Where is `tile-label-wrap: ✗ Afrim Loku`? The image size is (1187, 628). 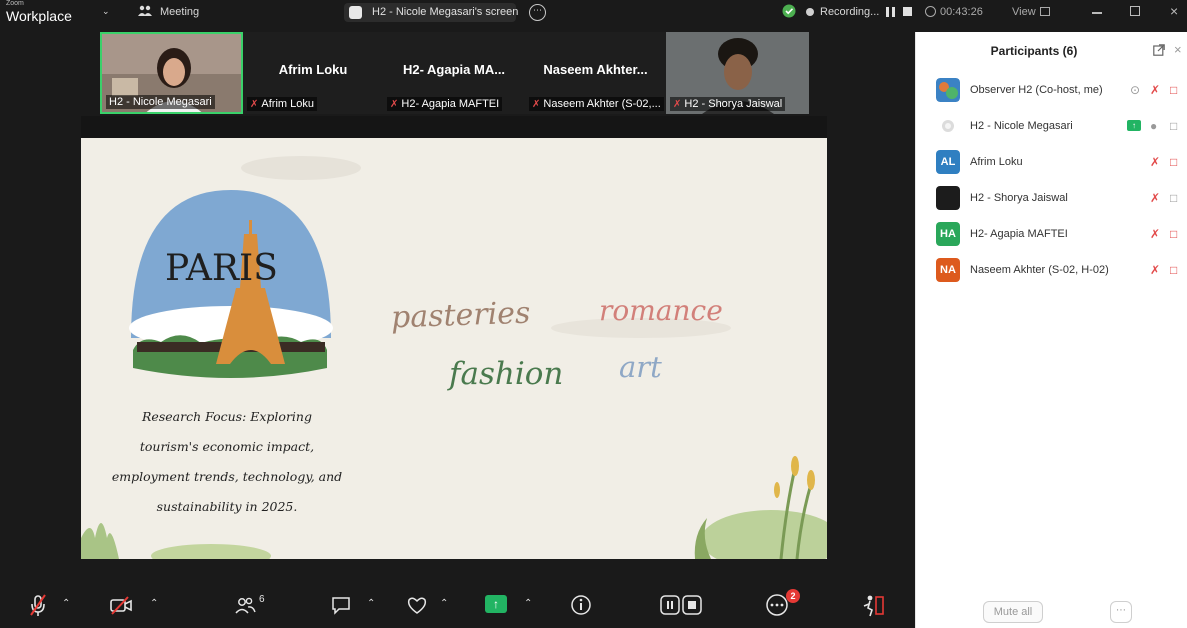
tile-label-wrap: ✗ Afrim Loku is located at coordinates (282, 104).